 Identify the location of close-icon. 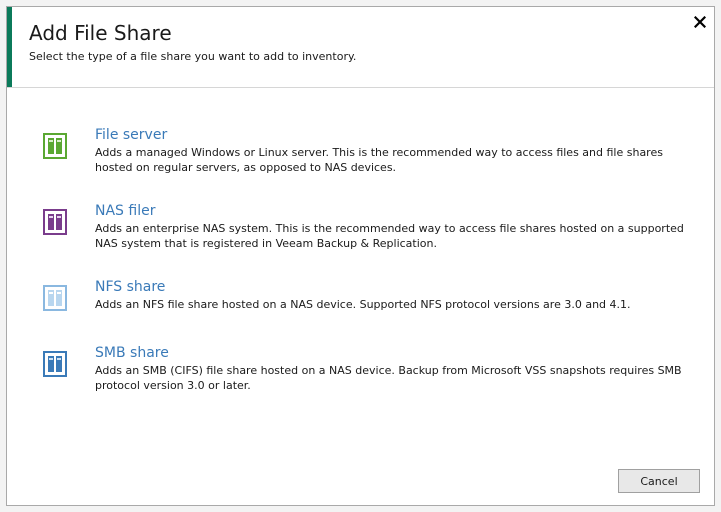
(700, 22).